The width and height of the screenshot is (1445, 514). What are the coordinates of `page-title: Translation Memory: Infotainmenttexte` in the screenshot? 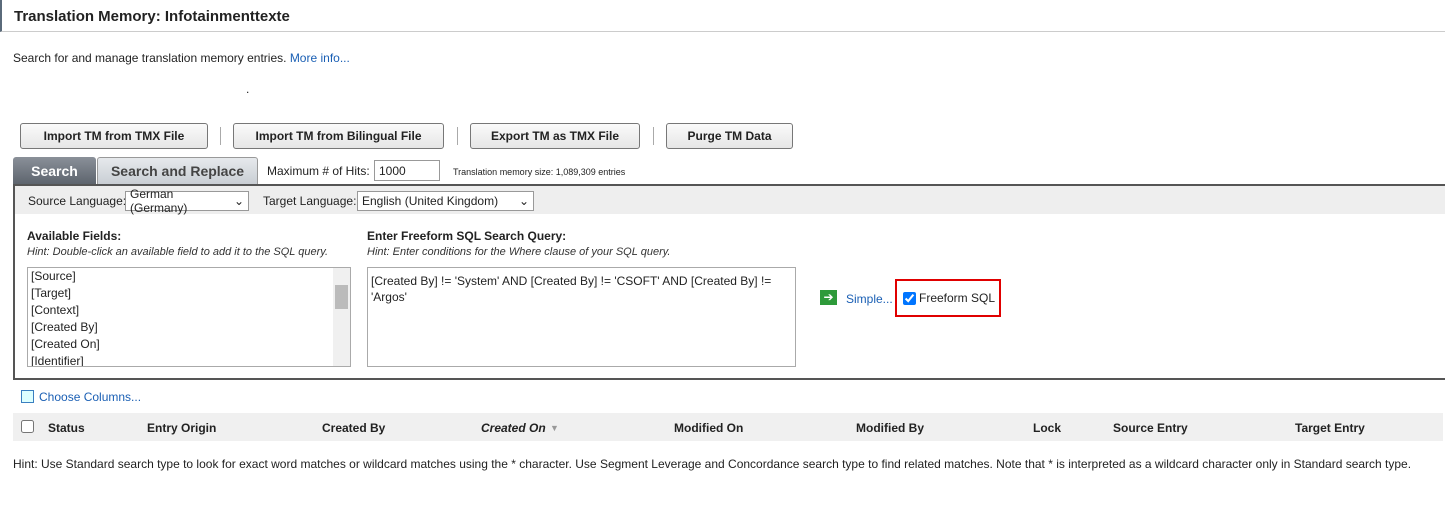 It's located at (722, 16).